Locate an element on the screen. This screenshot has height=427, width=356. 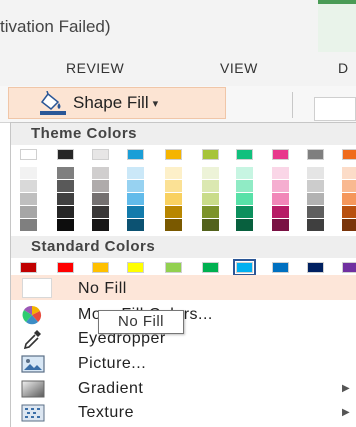
shape-fill-button: Shape Fill ▾ is located at coordinates (117, 103).